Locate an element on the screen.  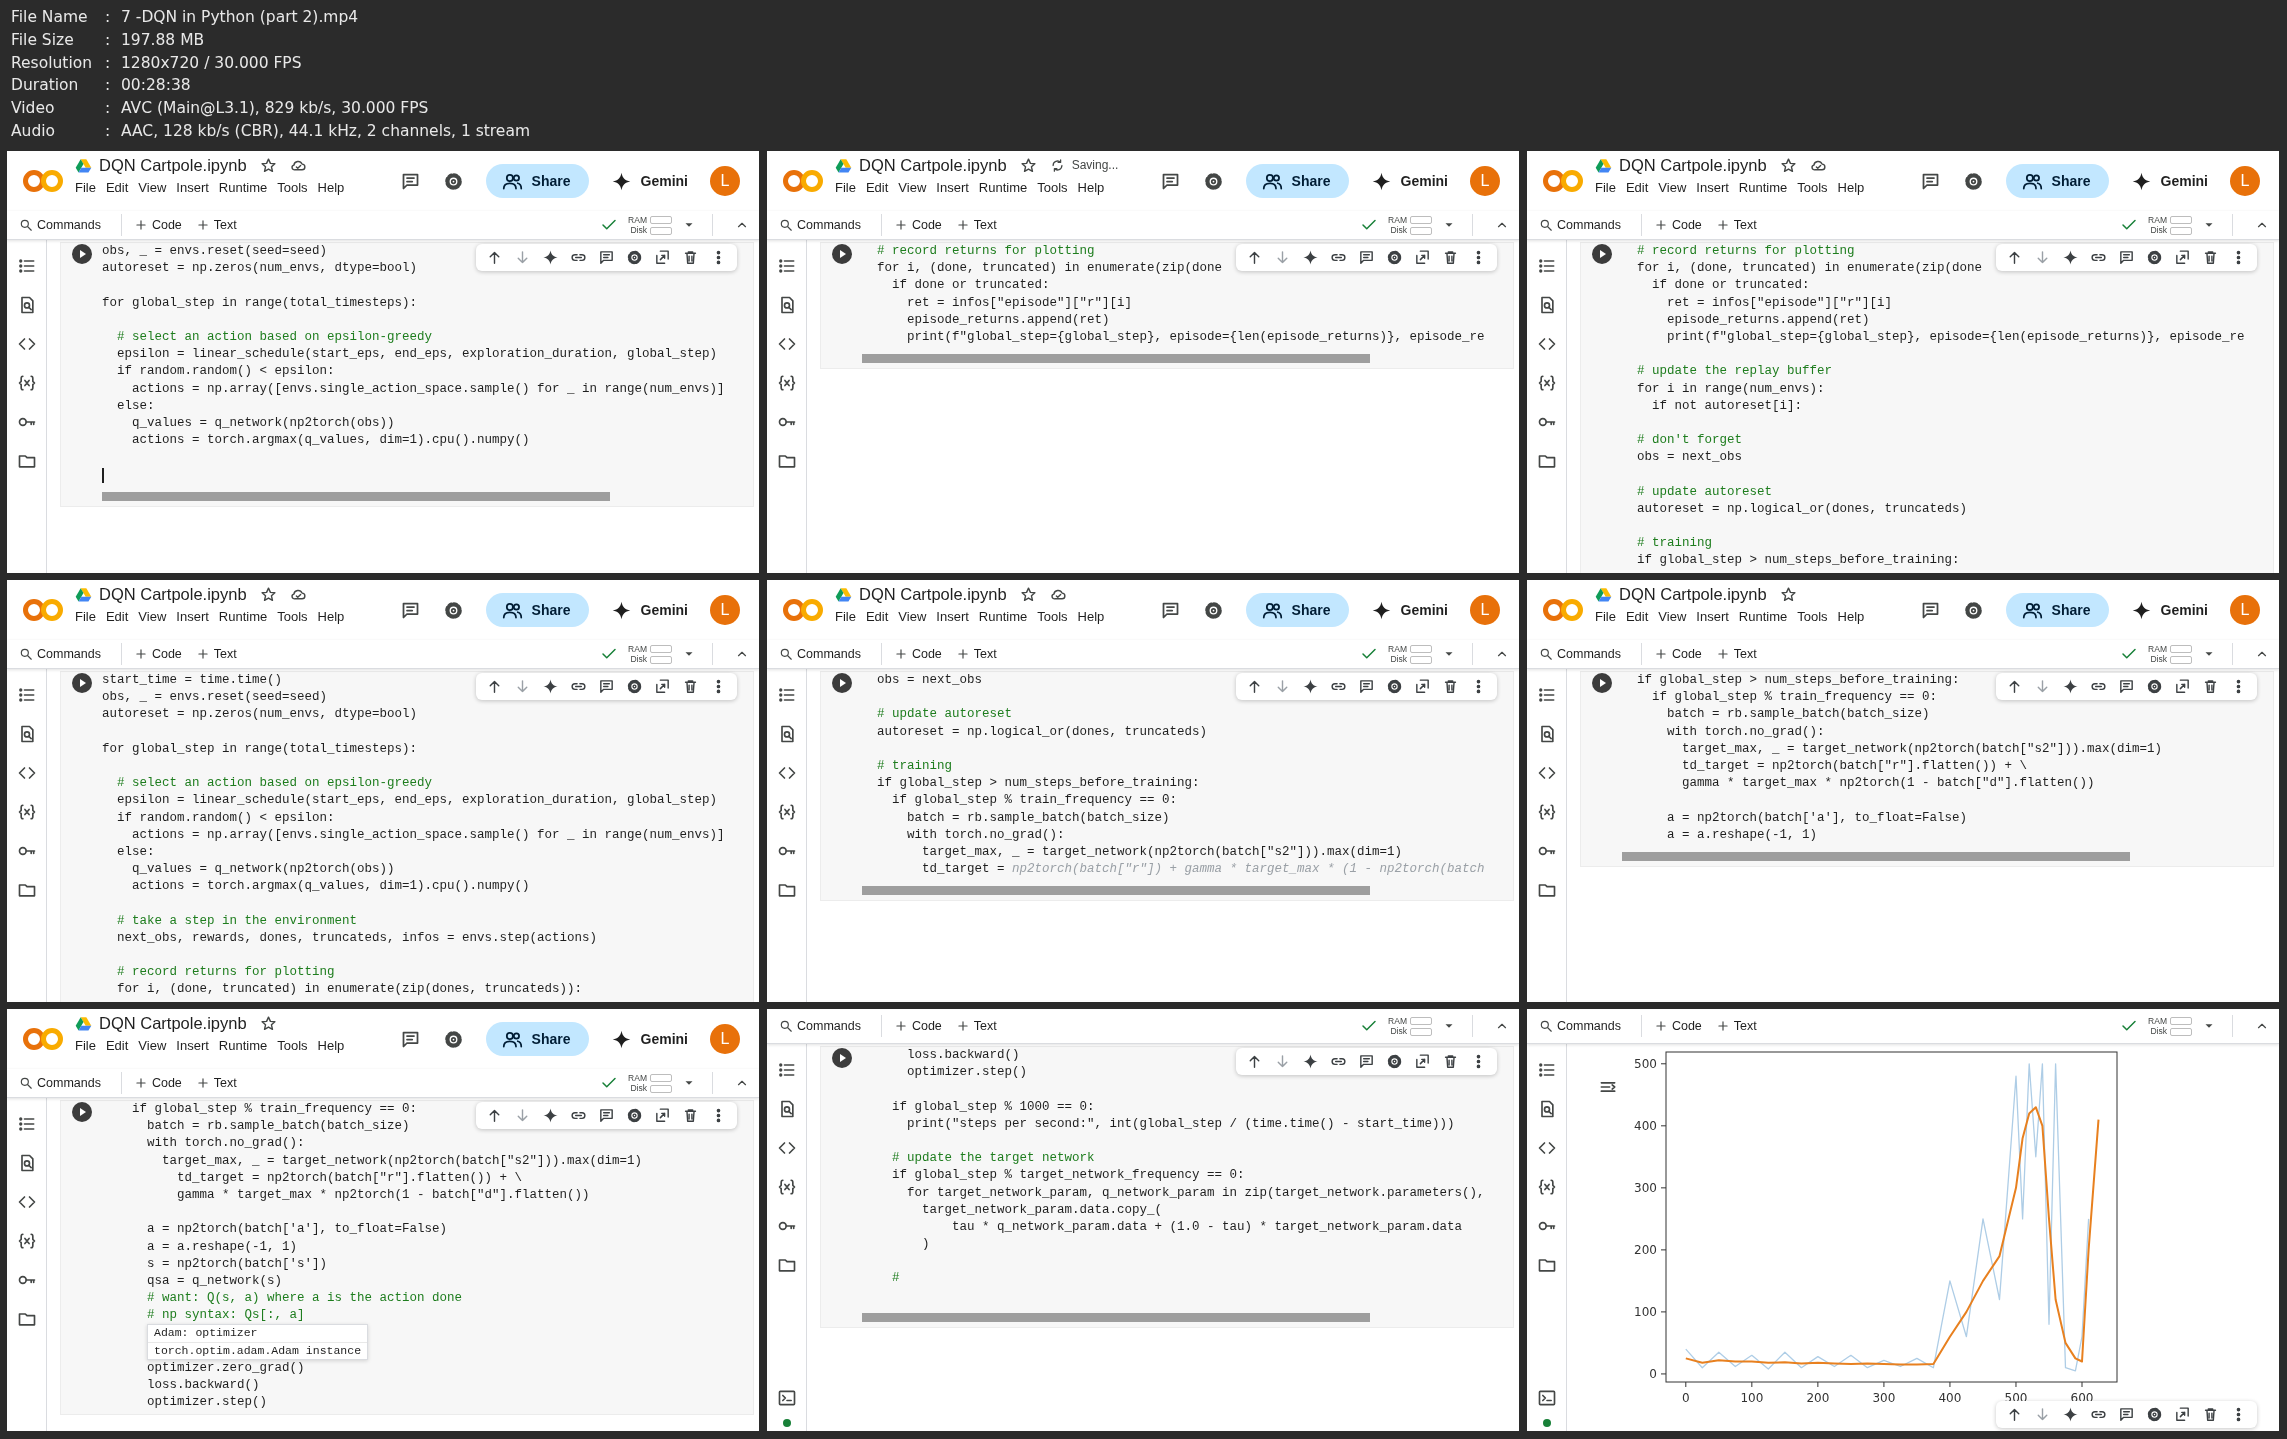
terminal-icon is located at coordinates (1546, 1398).